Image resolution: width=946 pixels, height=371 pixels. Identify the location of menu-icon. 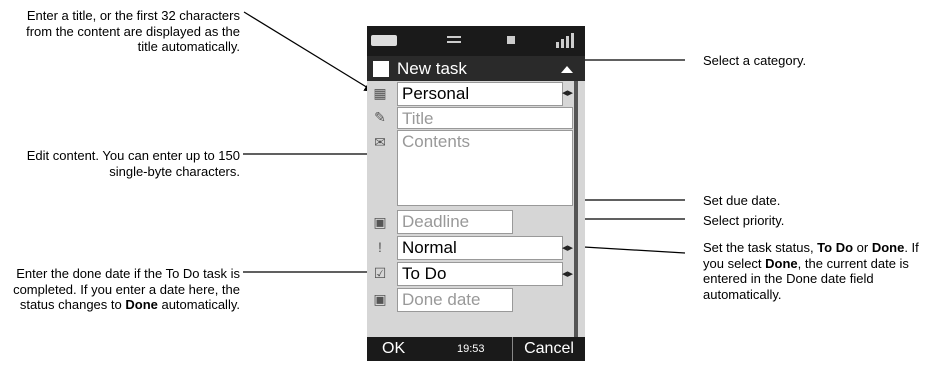
(454, 37).